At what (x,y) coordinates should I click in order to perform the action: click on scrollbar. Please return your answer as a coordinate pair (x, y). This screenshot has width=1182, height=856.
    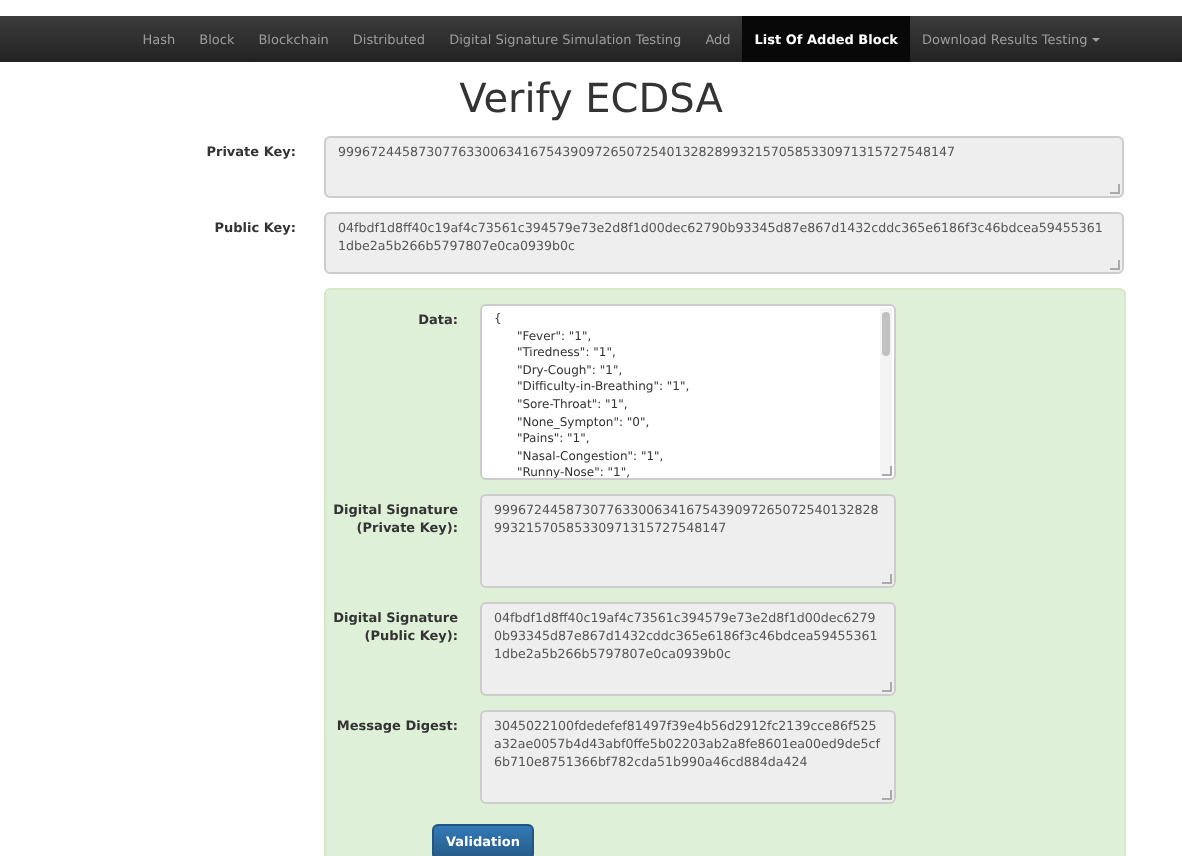
    Looking at the image, I should click on (886, 392).